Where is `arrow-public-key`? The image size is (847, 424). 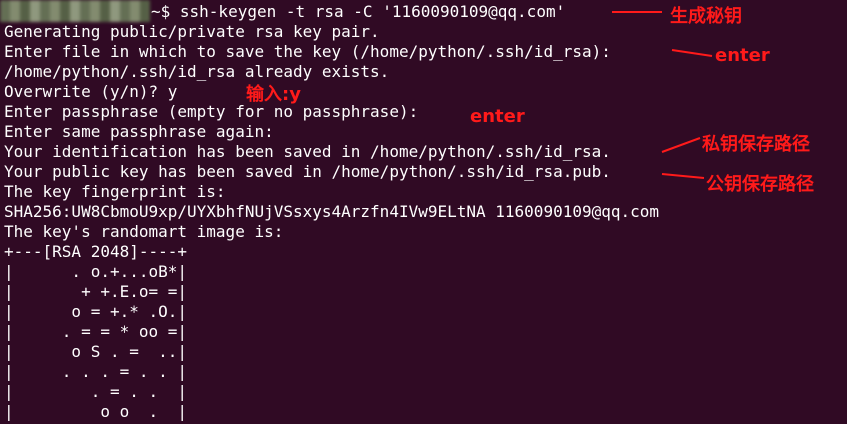 arrow-public-key is located at coordinates (683, 176).